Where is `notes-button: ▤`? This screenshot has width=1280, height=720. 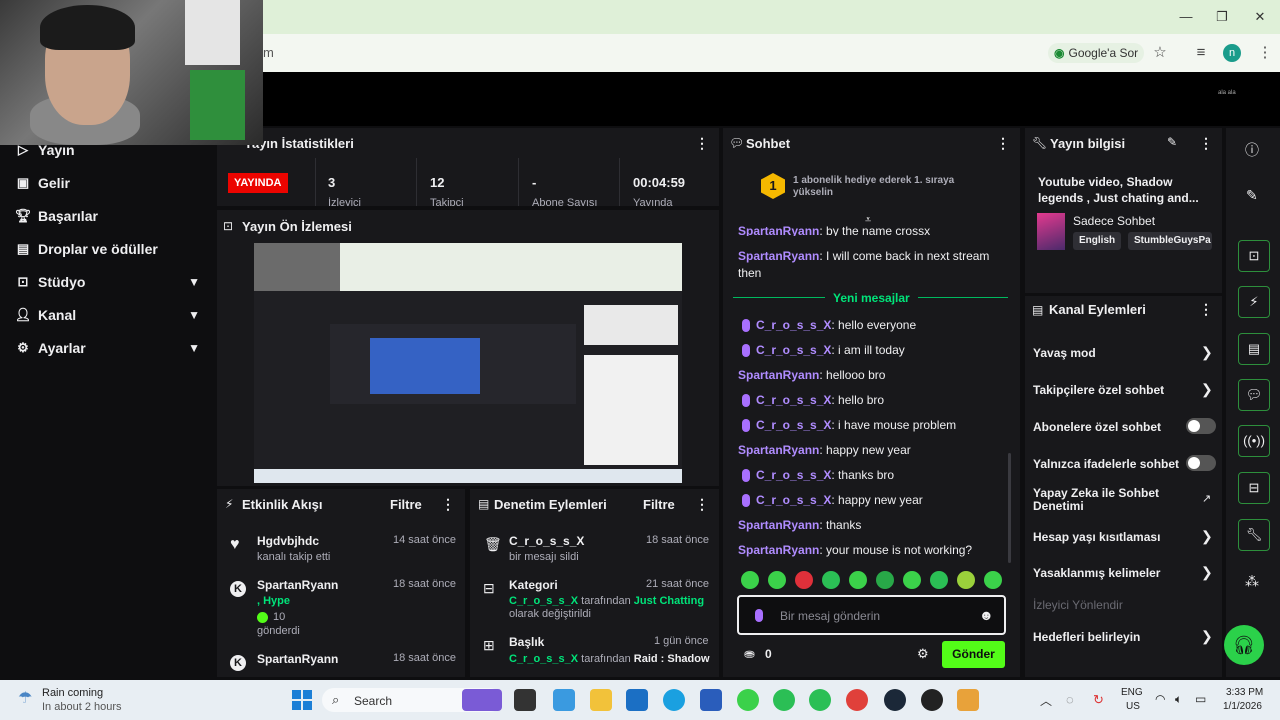 notes-button: ▤ is located at coordinates (1254, 349).